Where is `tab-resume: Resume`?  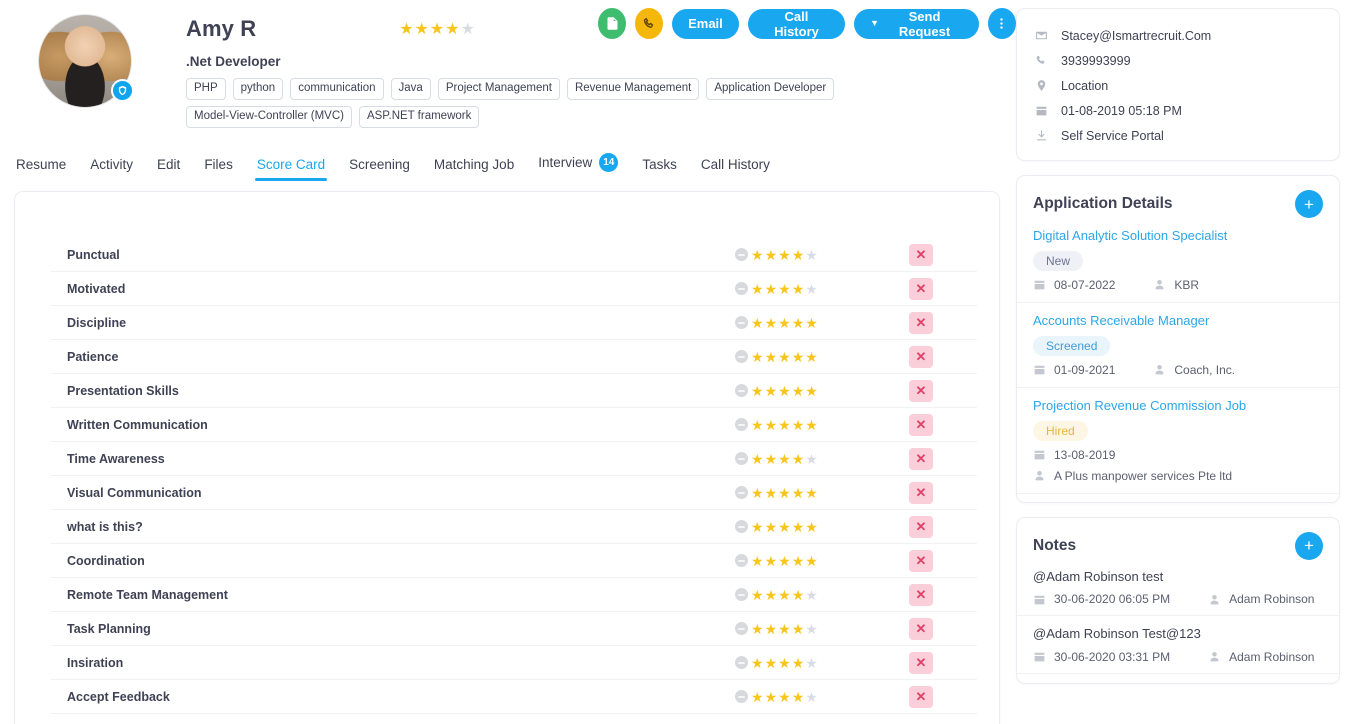
tab-resume: Resume is located at coordinates (46, 169).